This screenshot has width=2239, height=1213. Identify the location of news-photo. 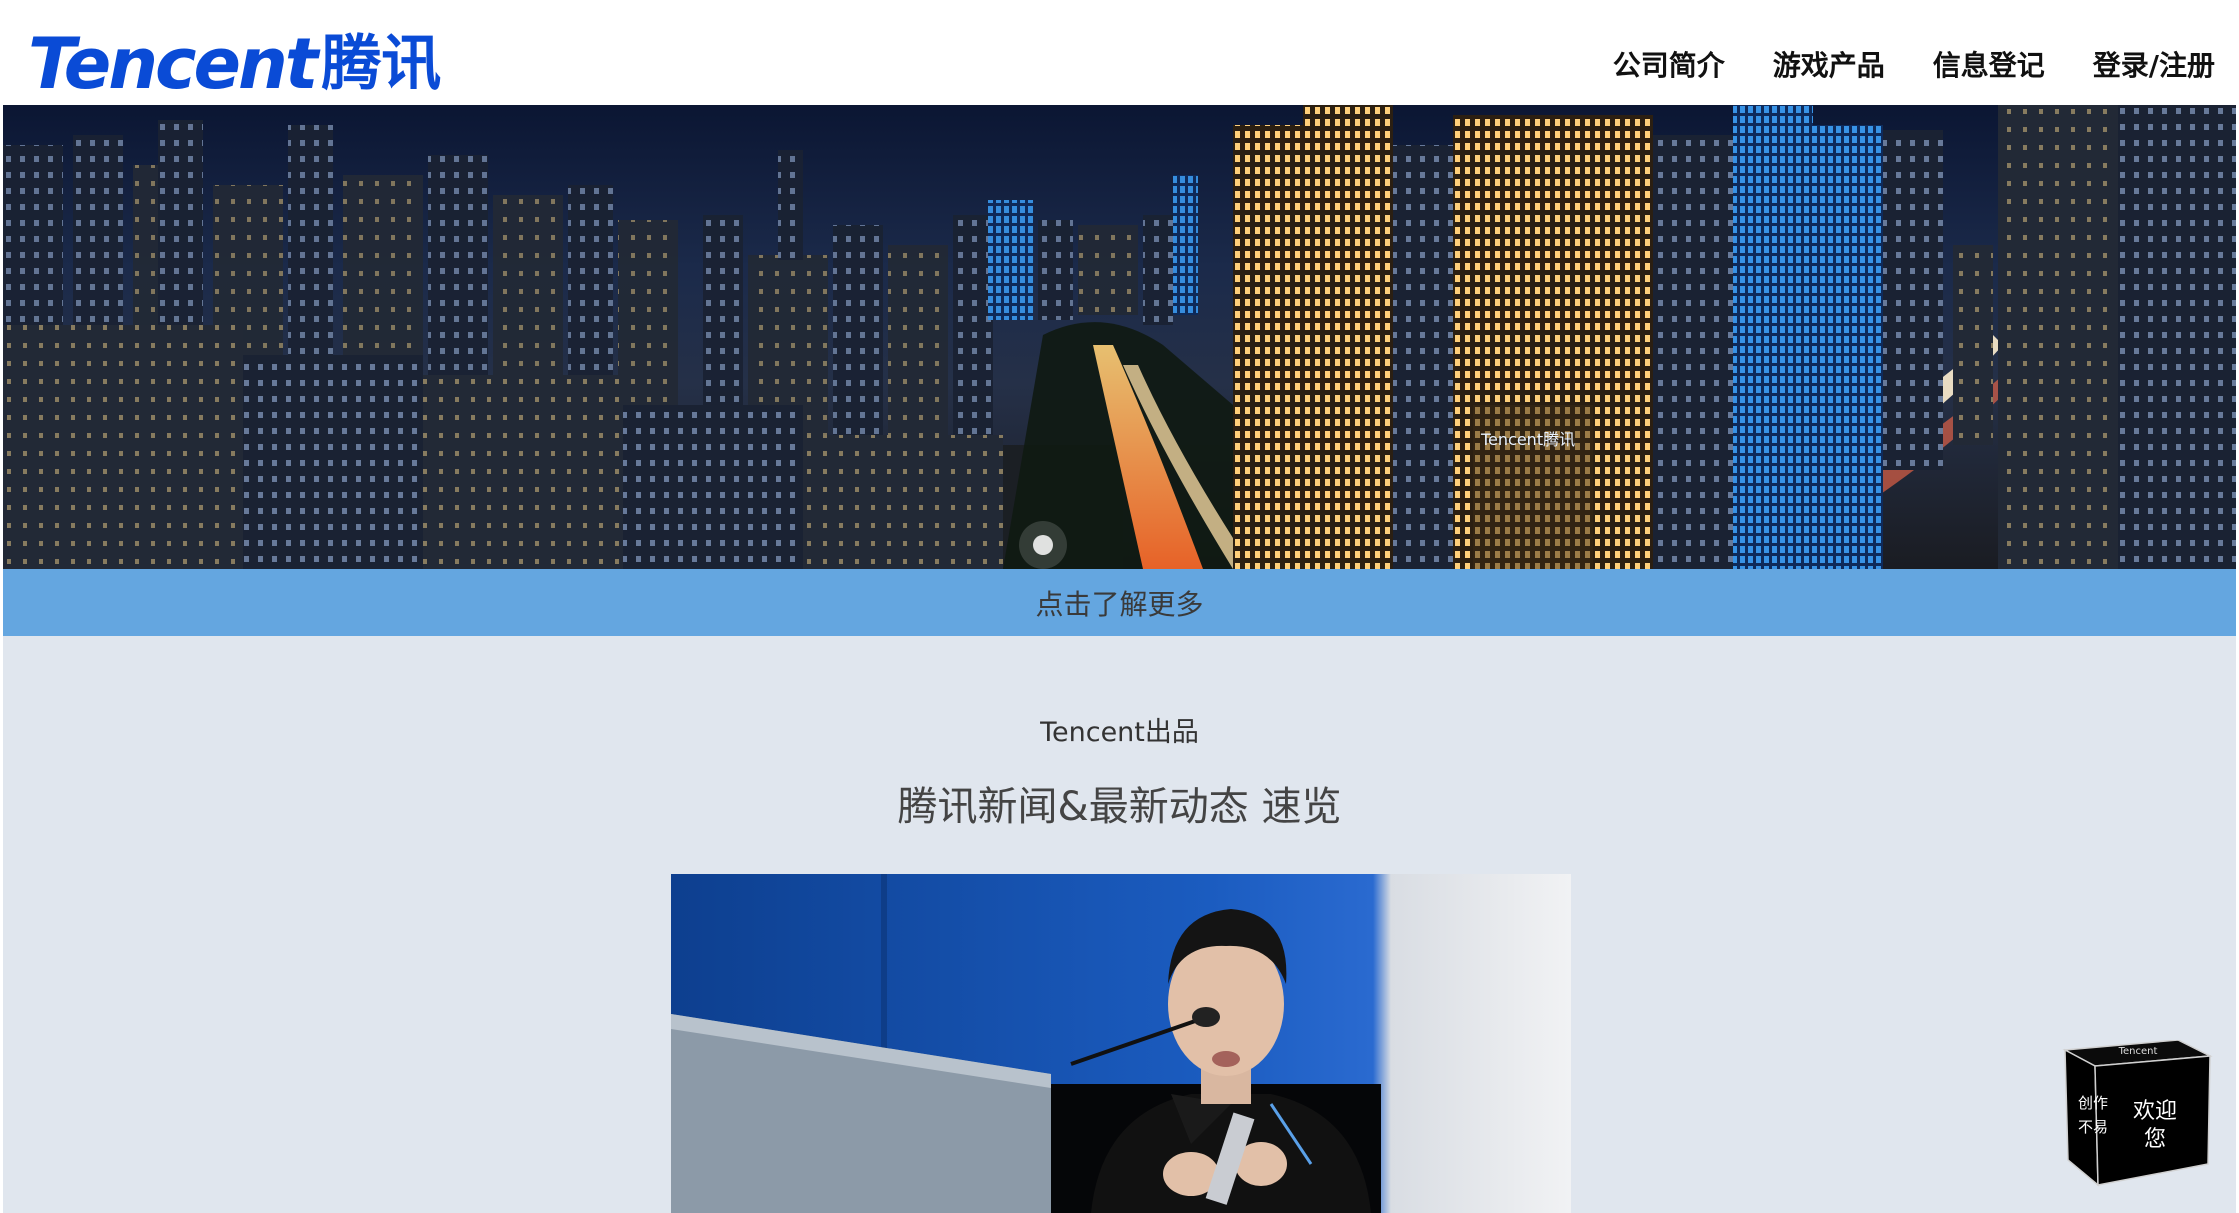
(1121, 1043).